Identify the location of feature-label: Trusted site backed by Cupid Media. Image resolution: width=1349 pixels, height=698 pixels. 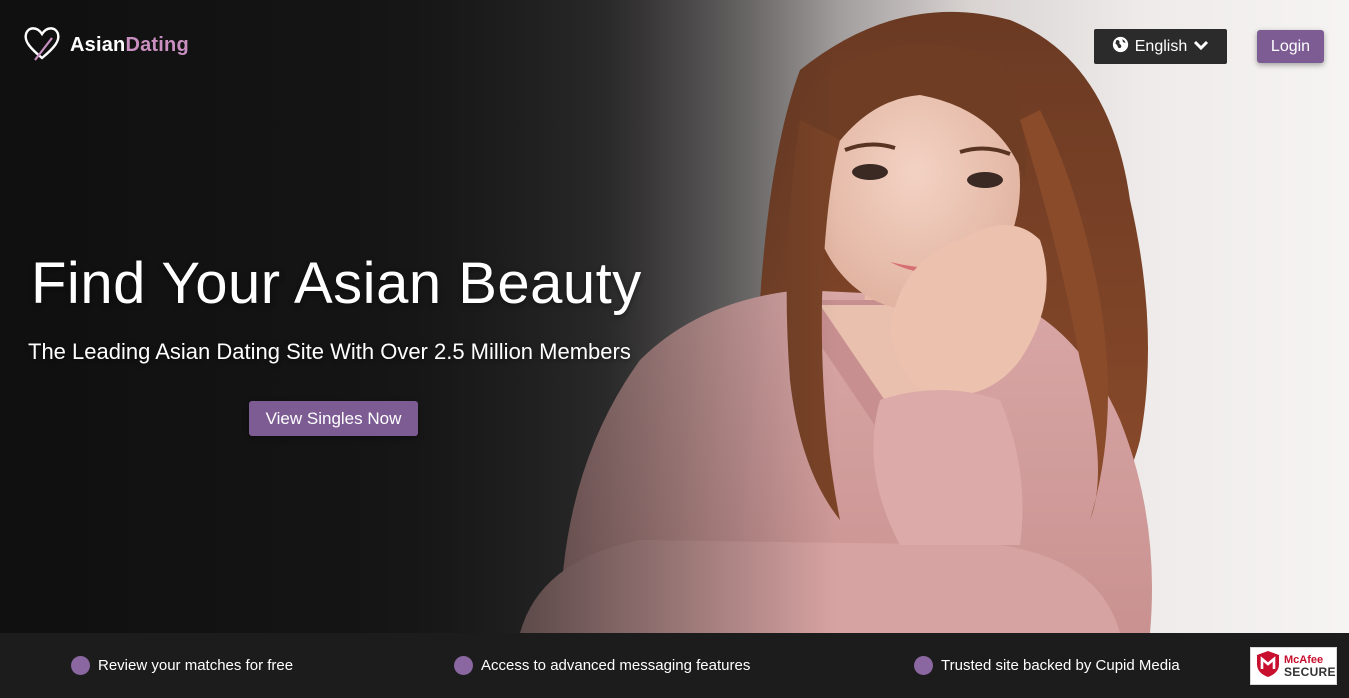
(1060, 665).